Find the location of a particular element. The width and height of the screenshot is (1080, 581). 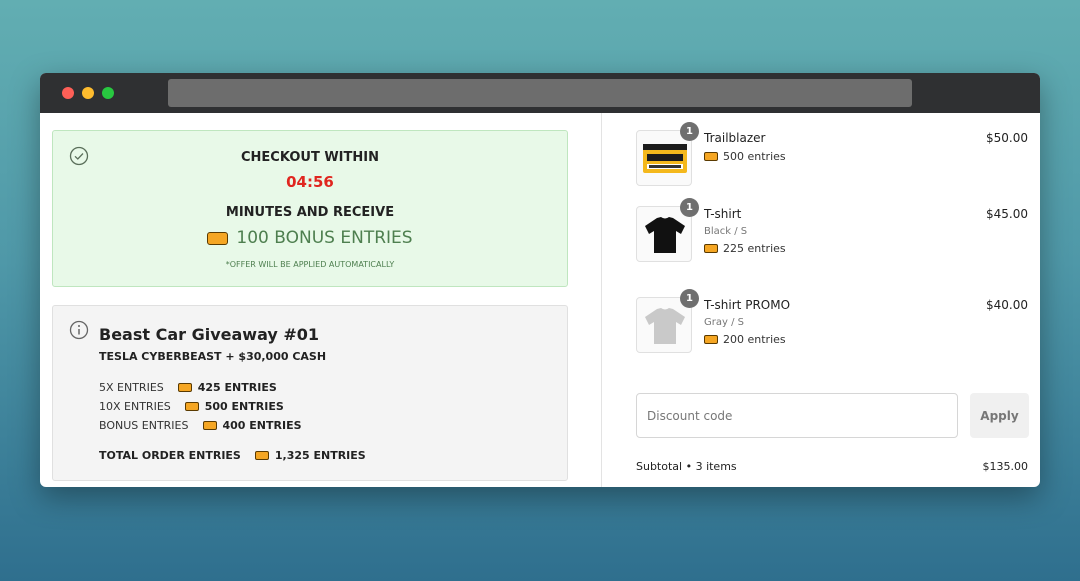

entry-row-value: 425 ENTRIES is located at coordinates (237, 387).